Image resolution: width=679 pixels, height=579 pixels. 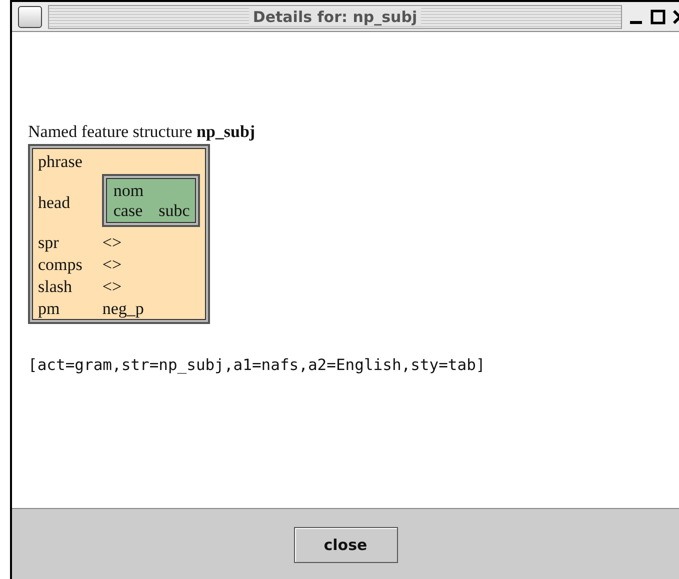 What do you see at coordinates (129, 191) in the screenshot?
I see `type-label: nom` at bounding box center [129, 191].